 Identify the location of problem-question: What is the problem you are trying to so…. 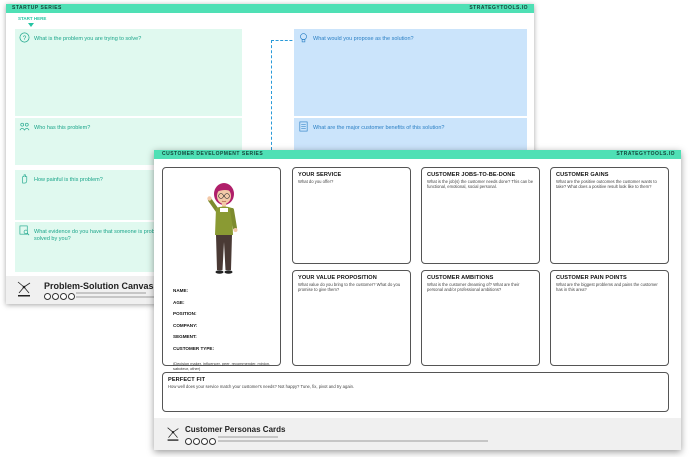
(88, 39).